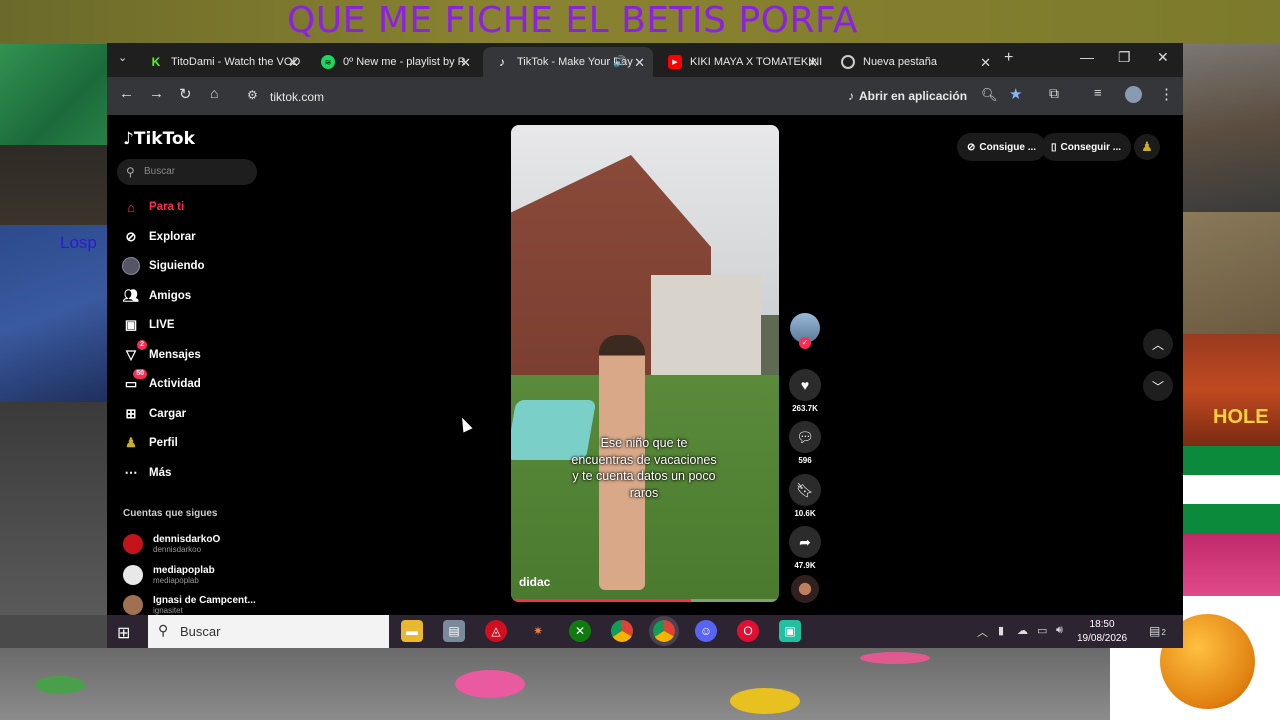 This screenshot has height=720, width=1280. Describe the element at coordinates (175, 384) in the screenshot. I see `nav-label: Actividad` at that location.